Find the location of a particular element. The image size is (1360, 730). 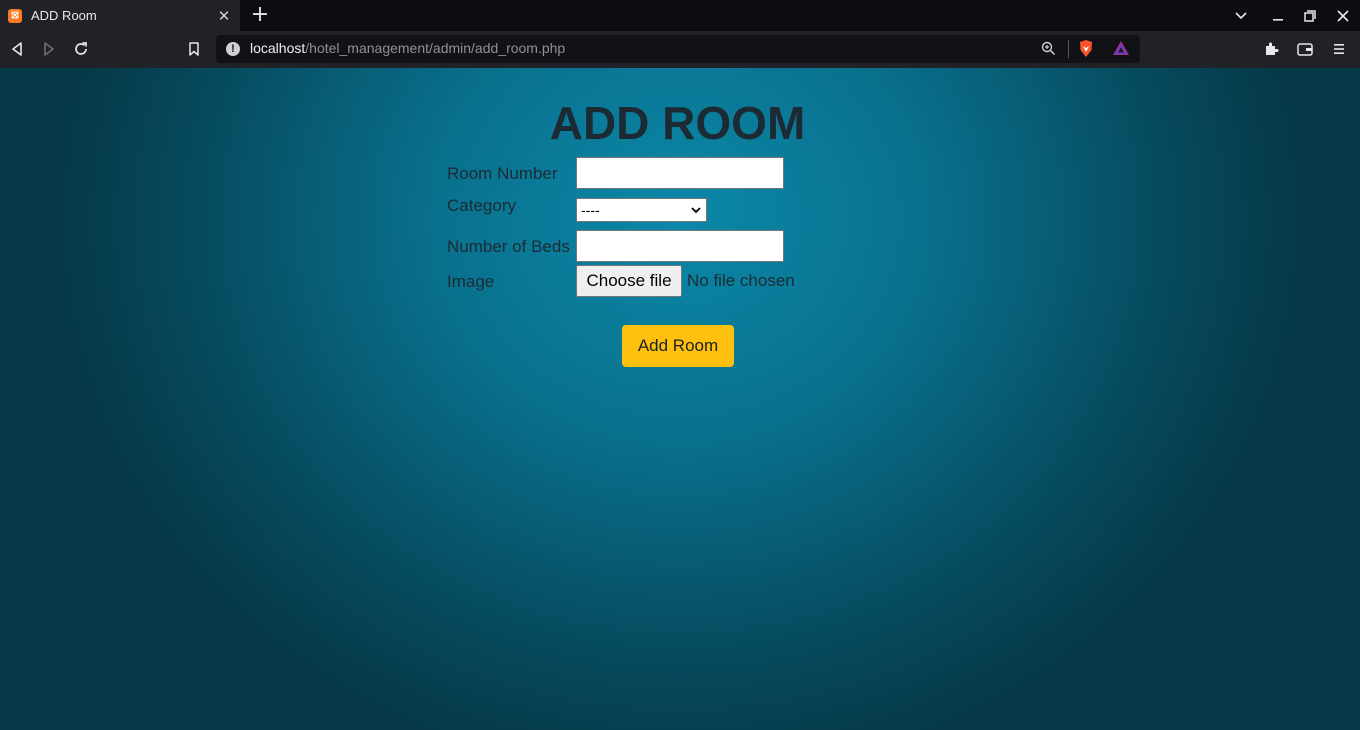

menu-icon is located at coordinates (1339, 49).